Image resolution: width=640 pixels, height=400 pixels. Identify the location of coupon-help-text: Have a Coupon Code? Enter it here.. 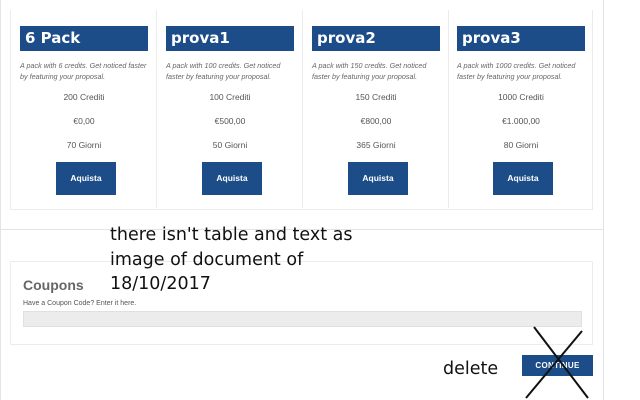
(80, 303).